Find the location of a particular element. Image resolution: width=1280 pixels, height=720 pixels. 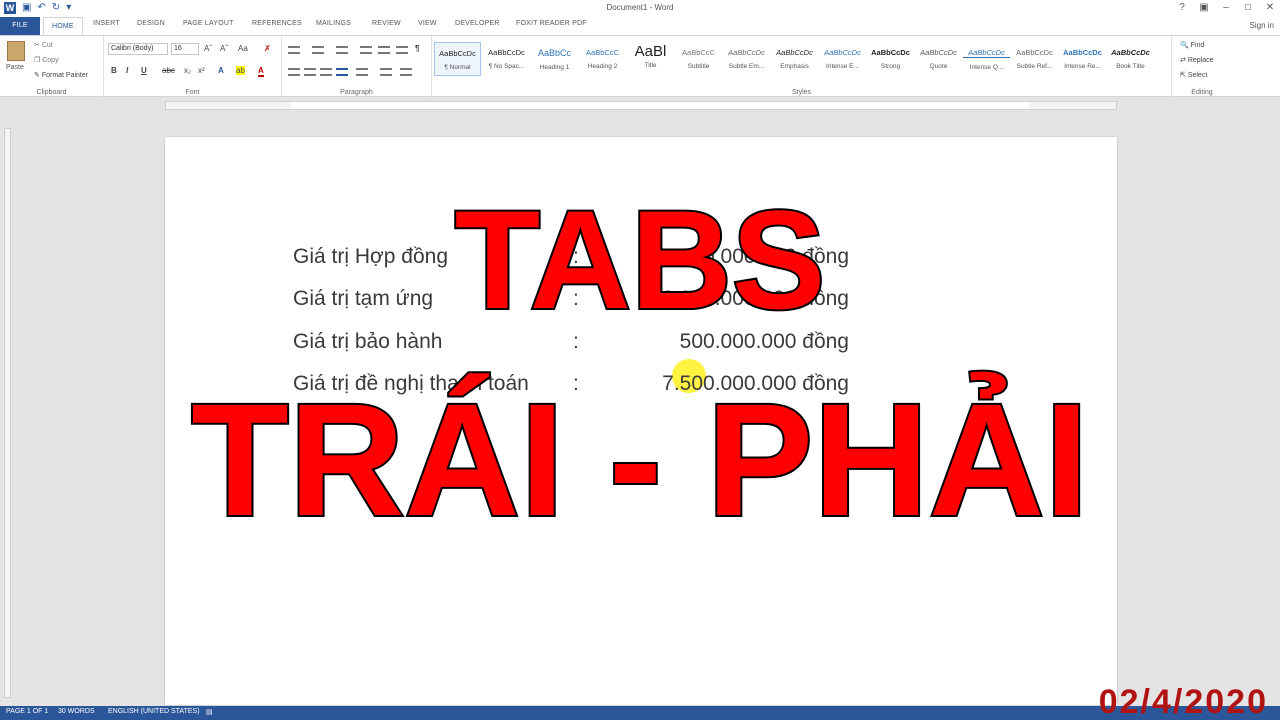

shading-icon is located at coordinates (386, 72).